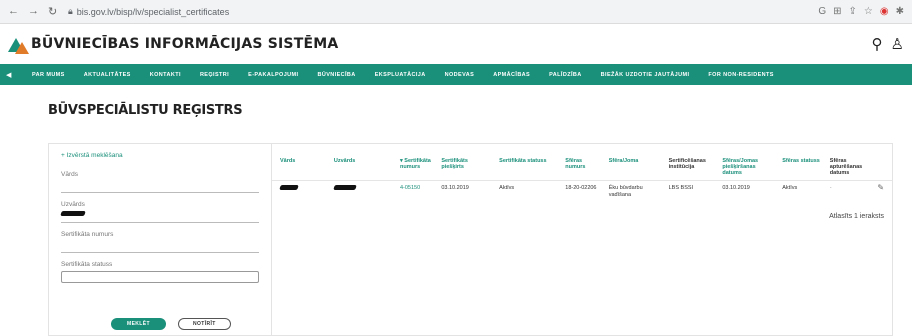 The image size is (912, 336). I want to click on puzzle-icon: ✱, so click(900, 11).